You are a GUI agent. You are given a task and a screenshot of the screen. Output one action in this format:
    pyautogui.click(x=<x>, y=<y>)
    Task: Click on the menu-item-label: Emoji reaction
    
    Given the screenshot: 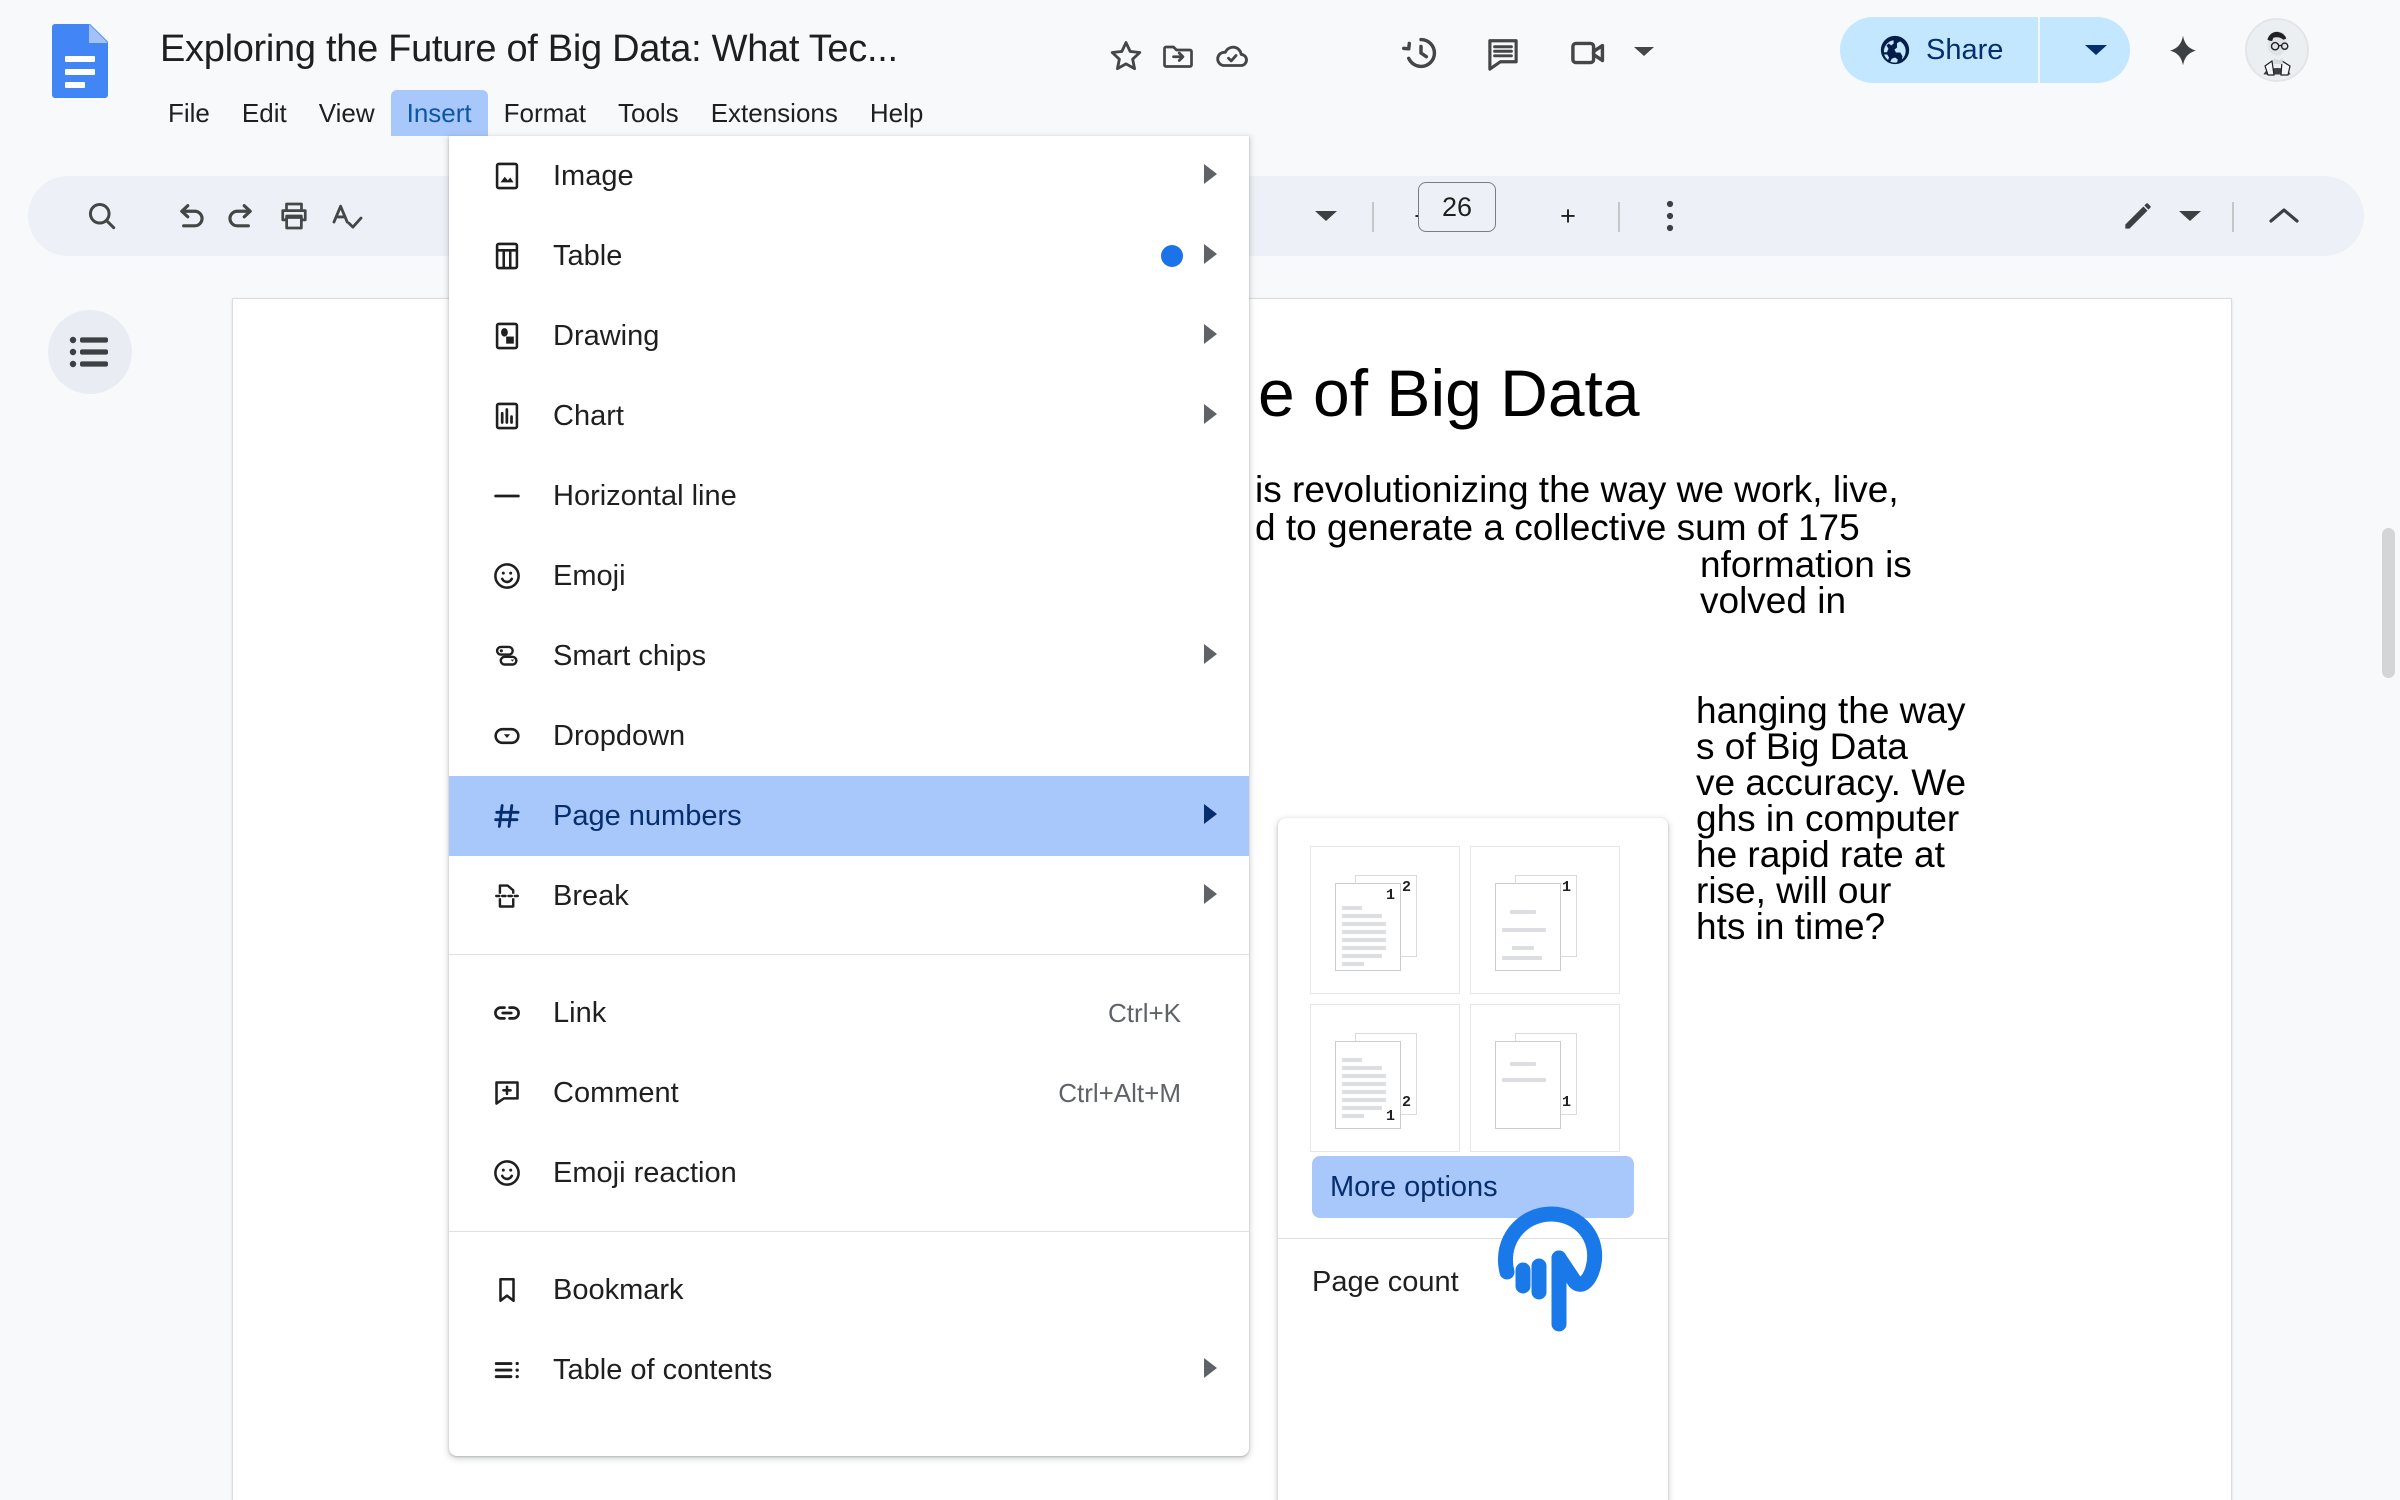 What is the action you would take?
    pyautogui.click(x=645, y=1172)
    